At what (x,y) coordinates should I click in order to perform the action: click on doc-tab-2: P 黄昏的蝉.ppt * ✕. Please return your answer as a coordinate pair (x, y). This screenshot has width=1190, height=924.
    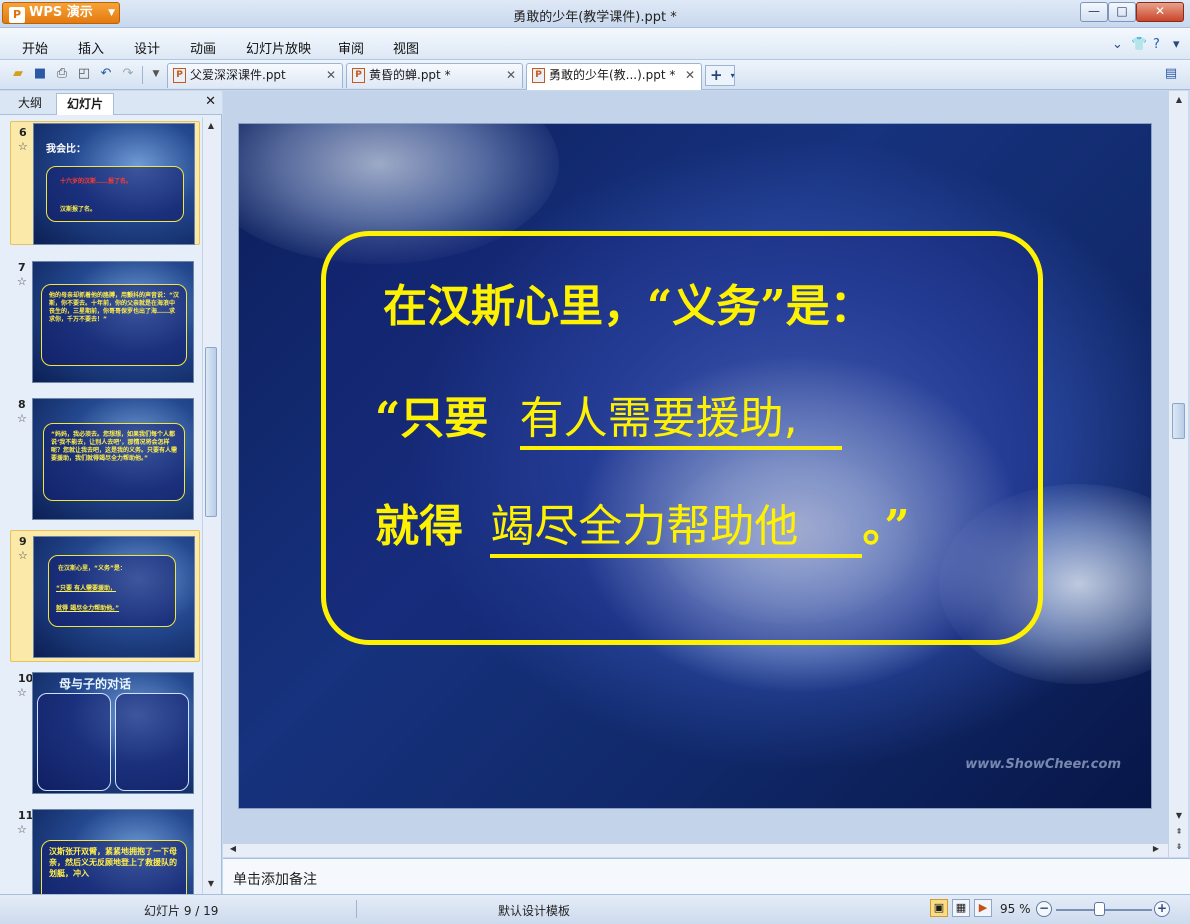
    Looking at the image, I should click on (434, 75).